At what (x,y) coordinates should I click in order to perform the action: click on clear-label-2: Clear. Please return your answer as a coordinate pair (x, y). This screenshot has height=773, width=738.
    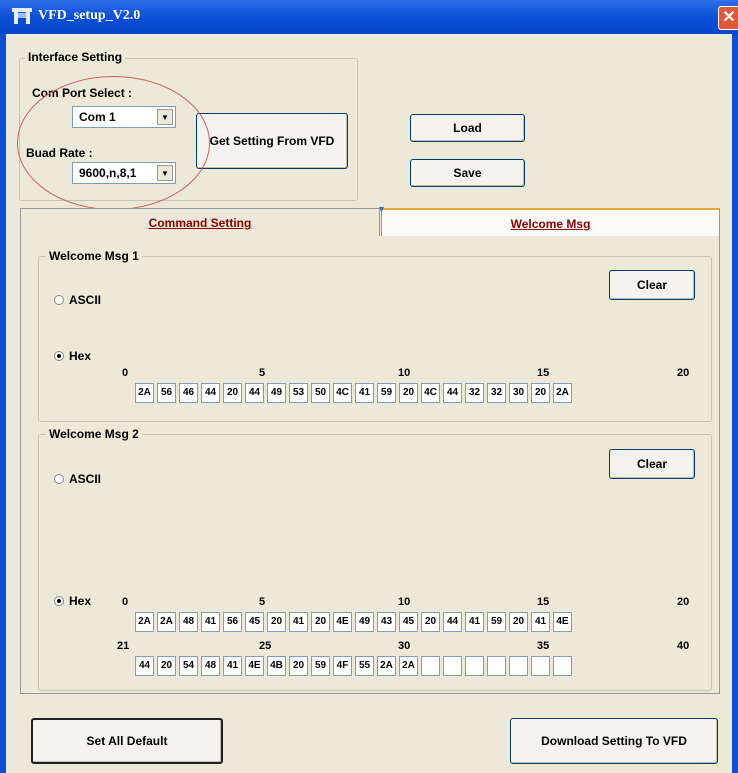
    Looking at the image, I should click on (652, 464).